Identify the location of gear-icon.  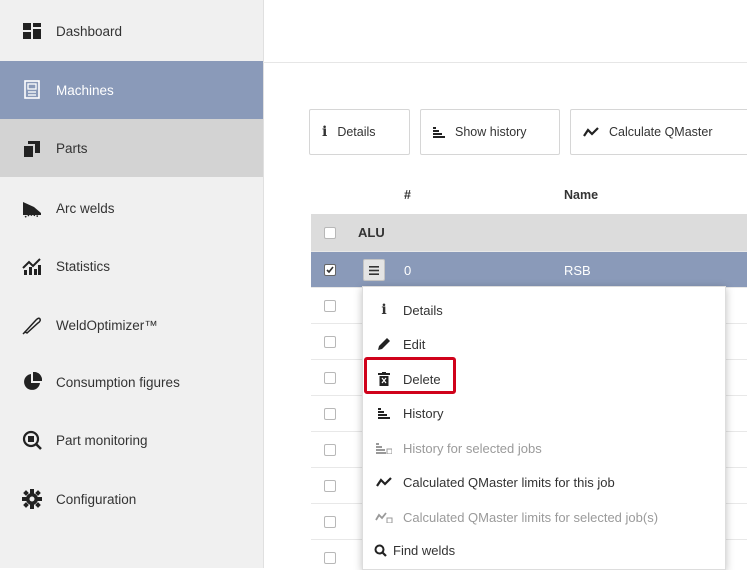
(32, 499).